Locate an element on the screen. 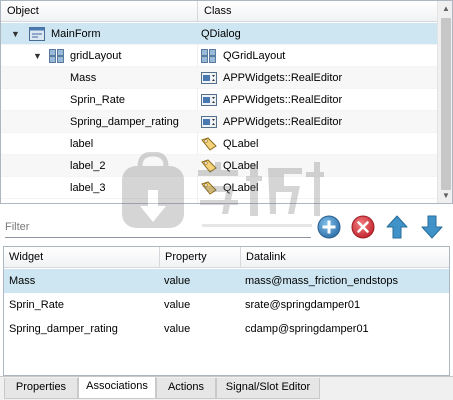 The image size is (453, 400). scroll-down-arrow-icon: ▼ is located at coordinates (445, 195).